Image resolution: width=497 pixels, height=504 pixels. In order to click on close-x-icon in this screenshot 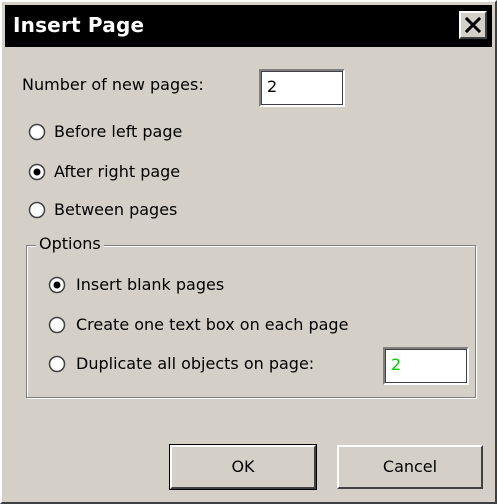, I will do `click(473, 25)`.